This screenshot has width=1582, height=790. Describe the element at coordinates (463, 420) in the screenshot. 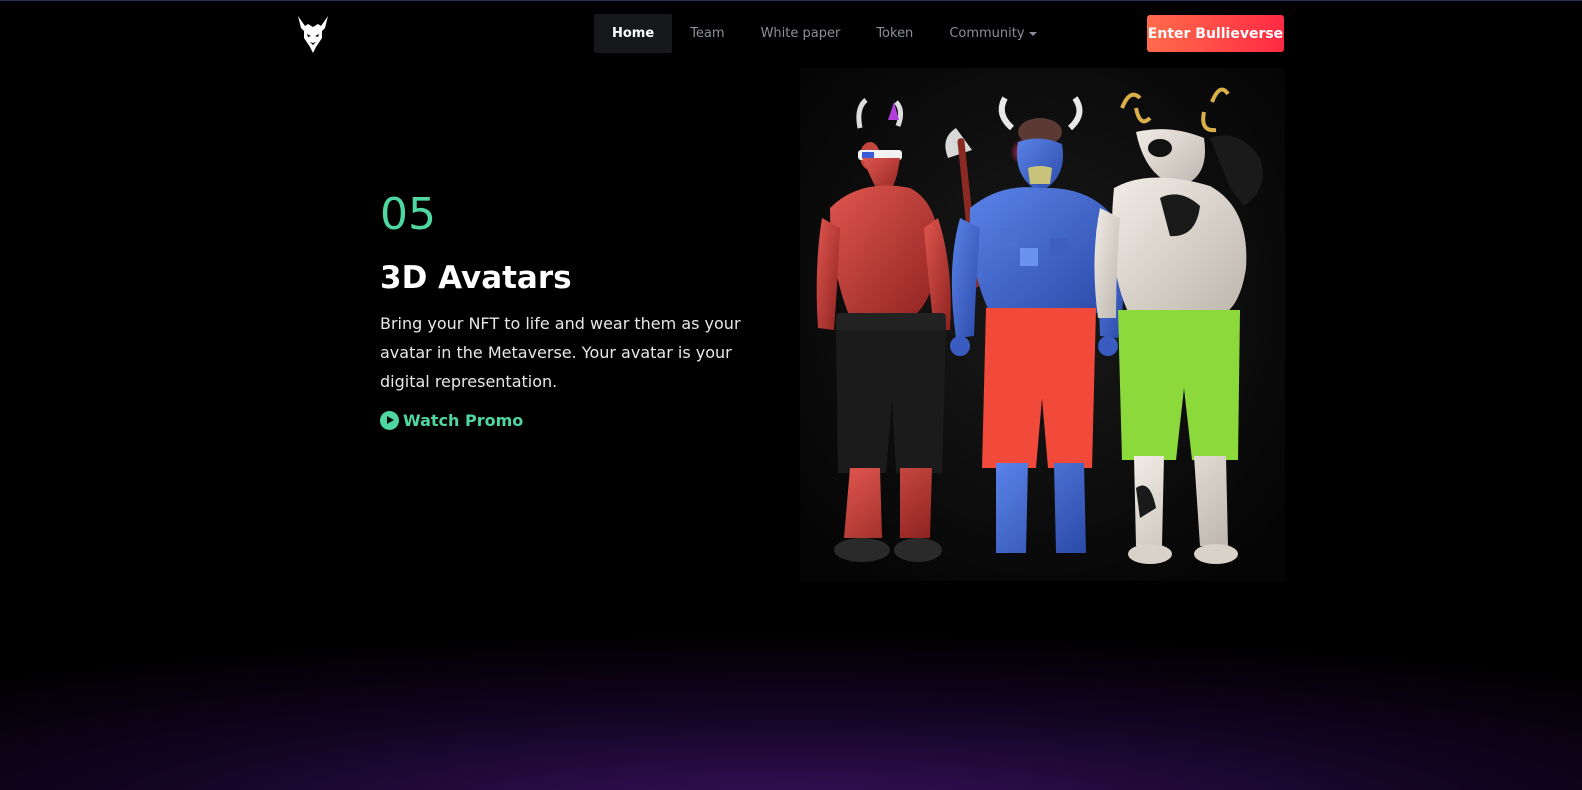

I see `watch-promo-label: Watch Promo` at that location.